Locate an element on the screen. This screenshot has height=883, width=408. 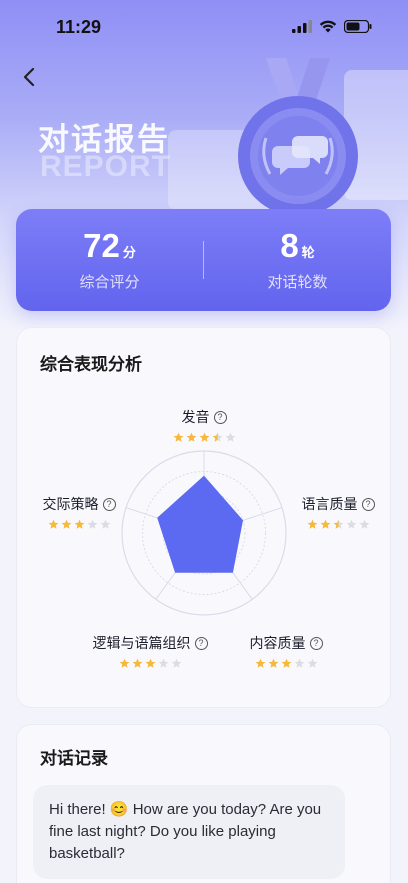
radar-score-polygon is located at coordinates (200, 524).